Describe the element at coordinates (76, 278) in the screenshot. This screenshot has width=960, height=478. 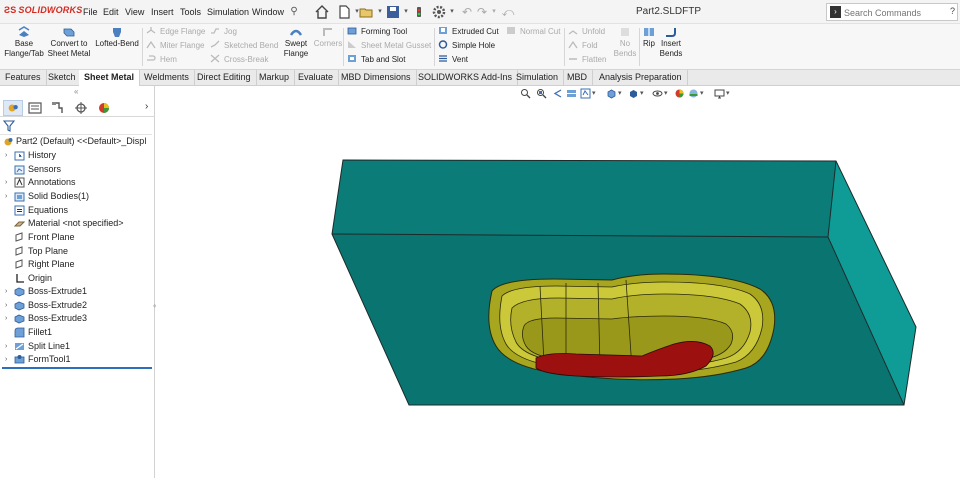
I see `tree-item-origin: Origin` at that location.